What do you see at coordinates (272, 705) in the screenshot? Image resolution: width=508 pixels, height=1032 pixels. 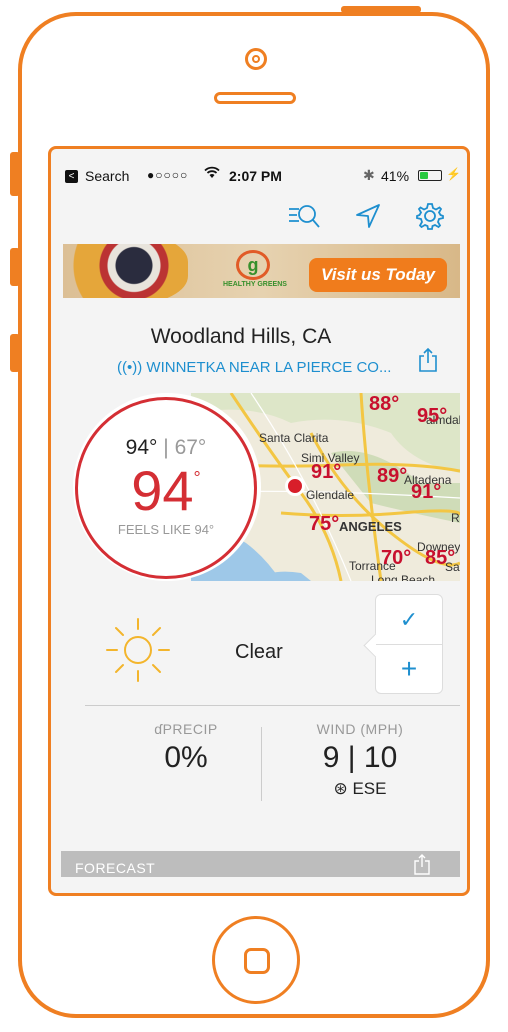 I see `section-divider` at bounding box center [272, 705].